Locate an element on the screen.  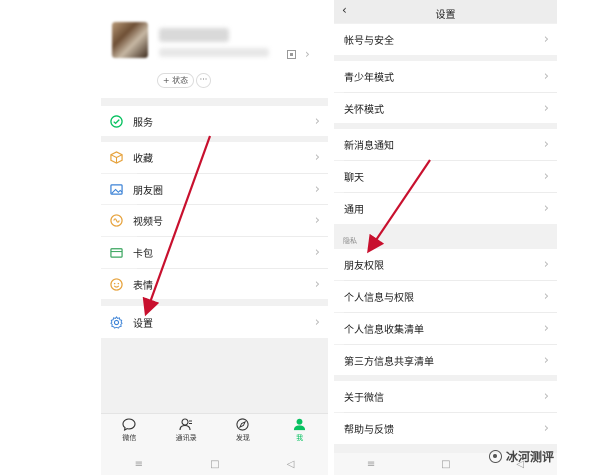
arrow-to-settings is located at coordinates (177, 226).